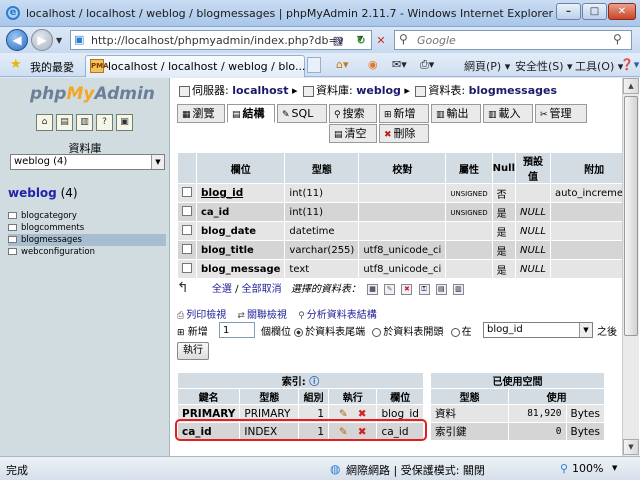 The image size is (640, 480). What do you see at coordinates (587, 468) in the screenshot?
I see `zoom-level: 100%` at bounding box center [587, 468].